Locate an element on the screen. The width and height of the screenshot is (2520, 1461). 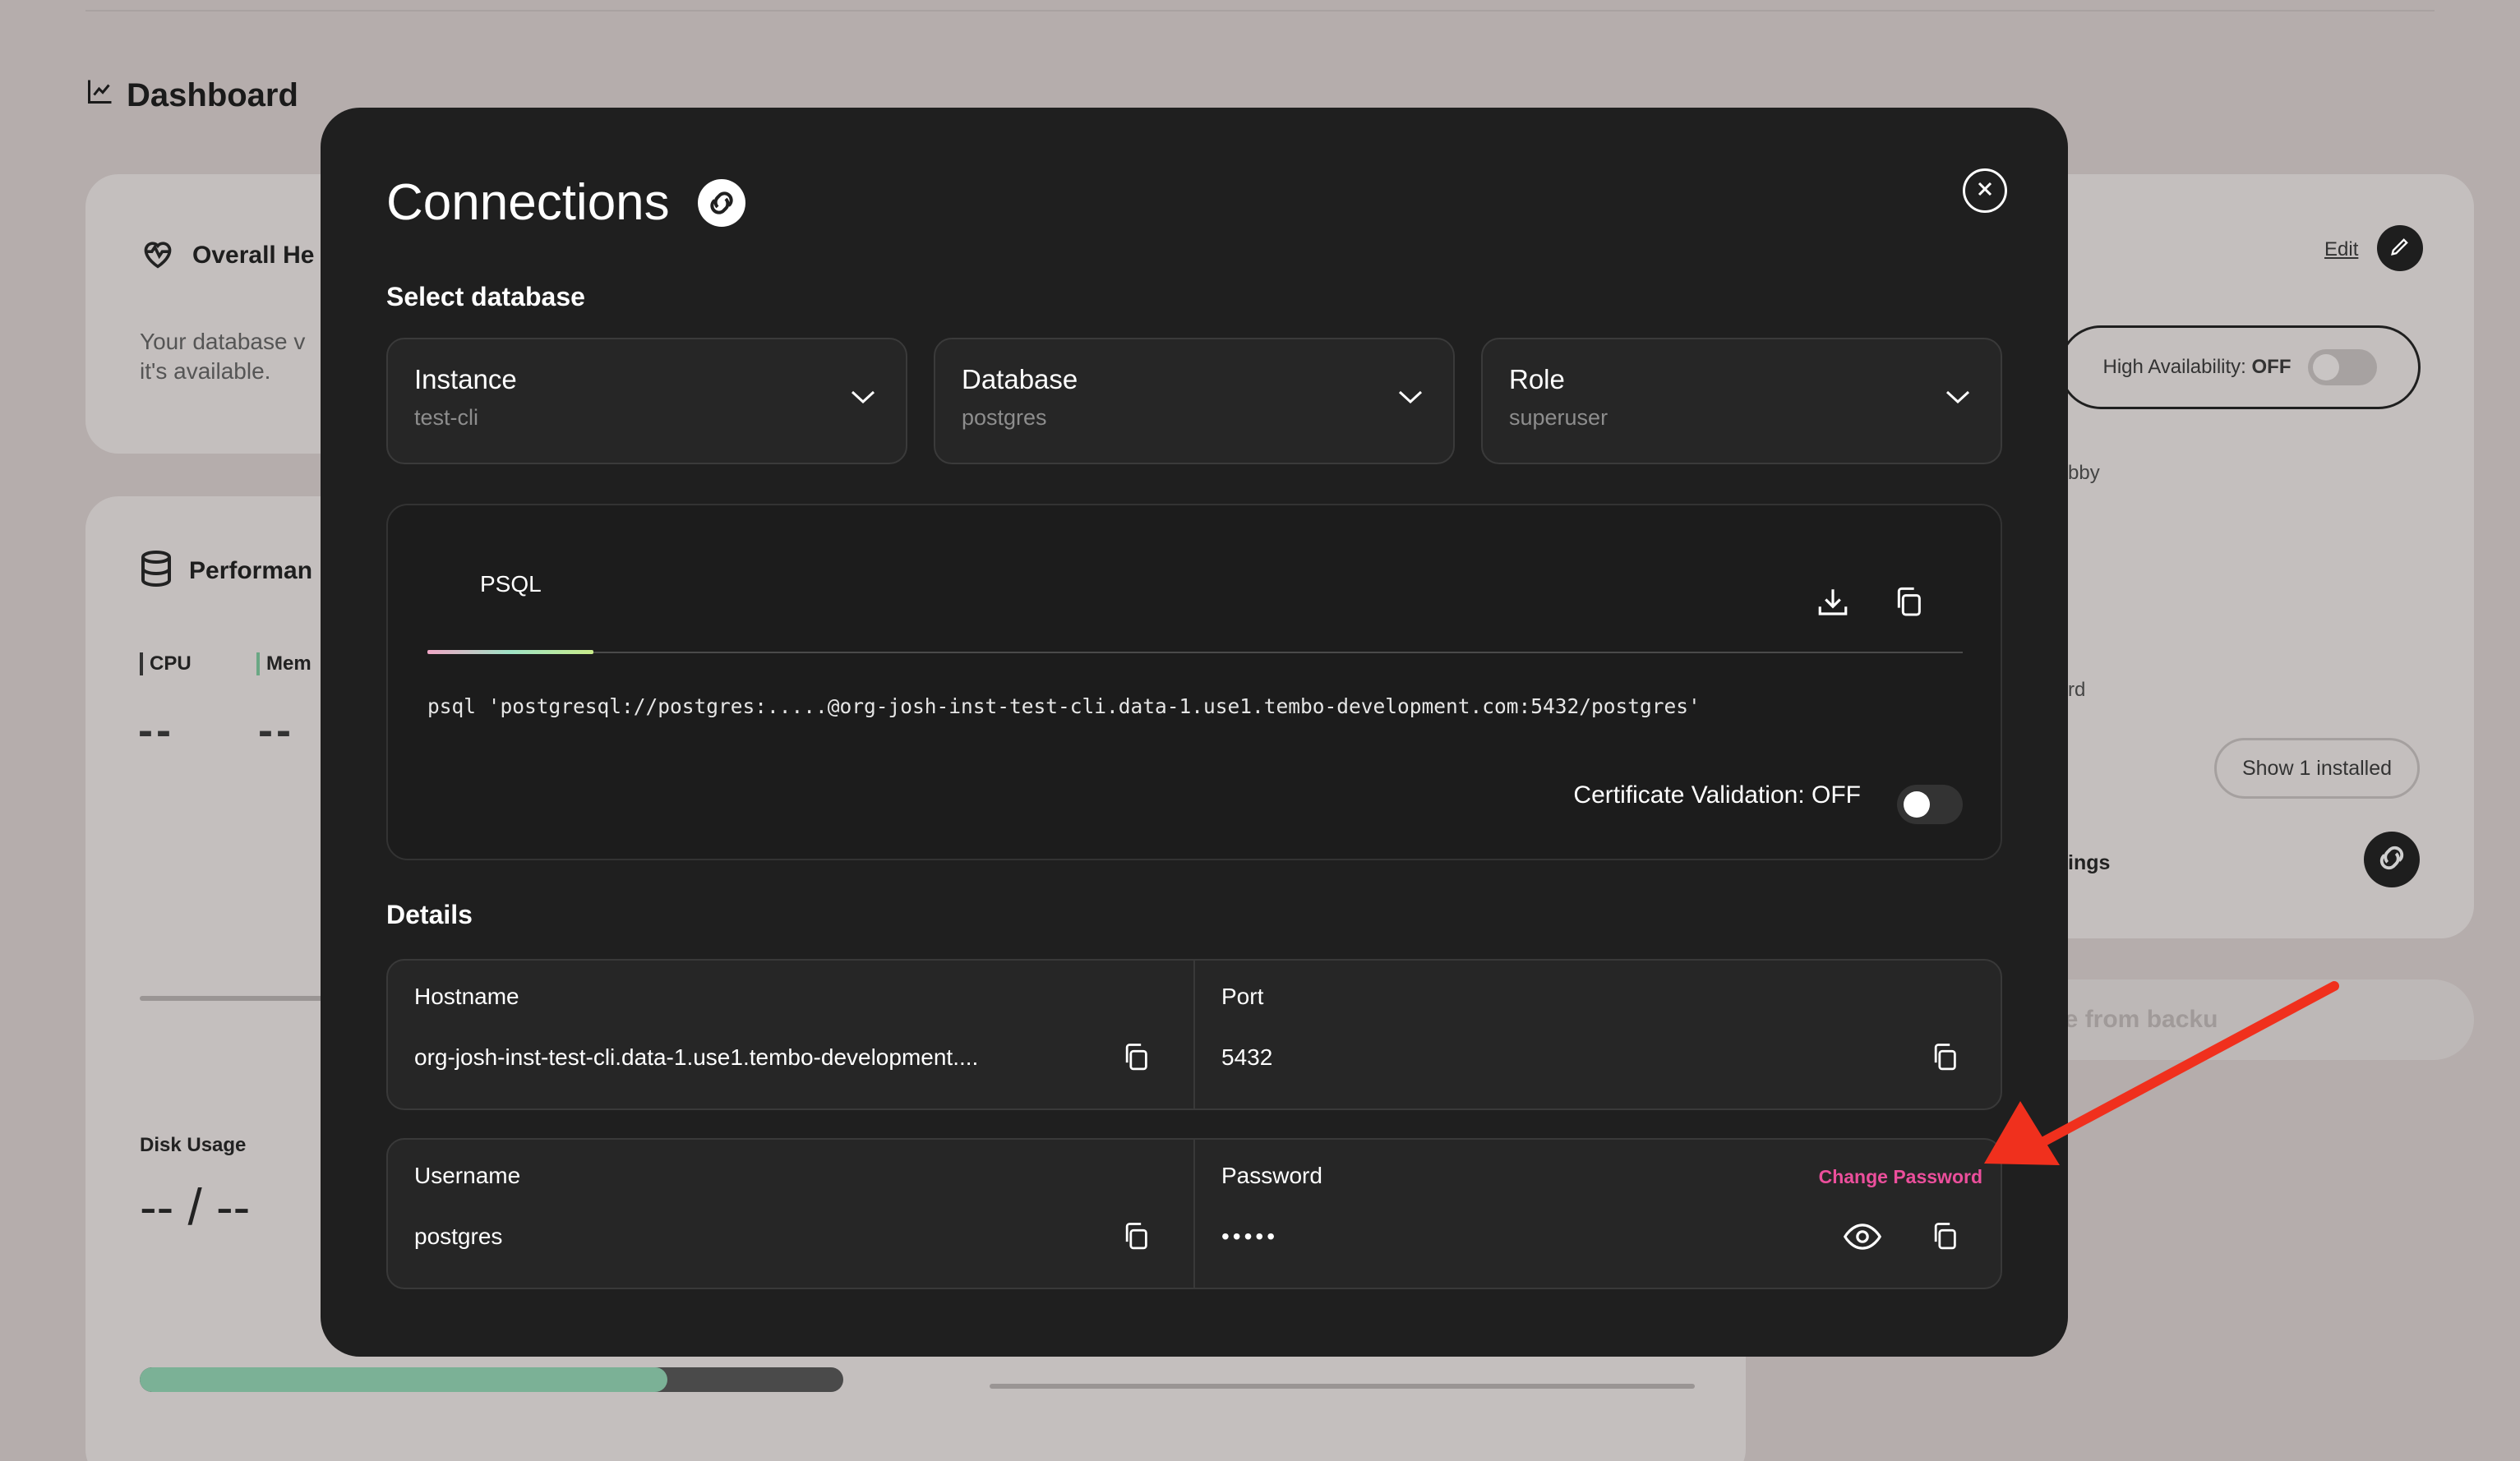
performance-title: Performan is located at coordinates (251, 570).